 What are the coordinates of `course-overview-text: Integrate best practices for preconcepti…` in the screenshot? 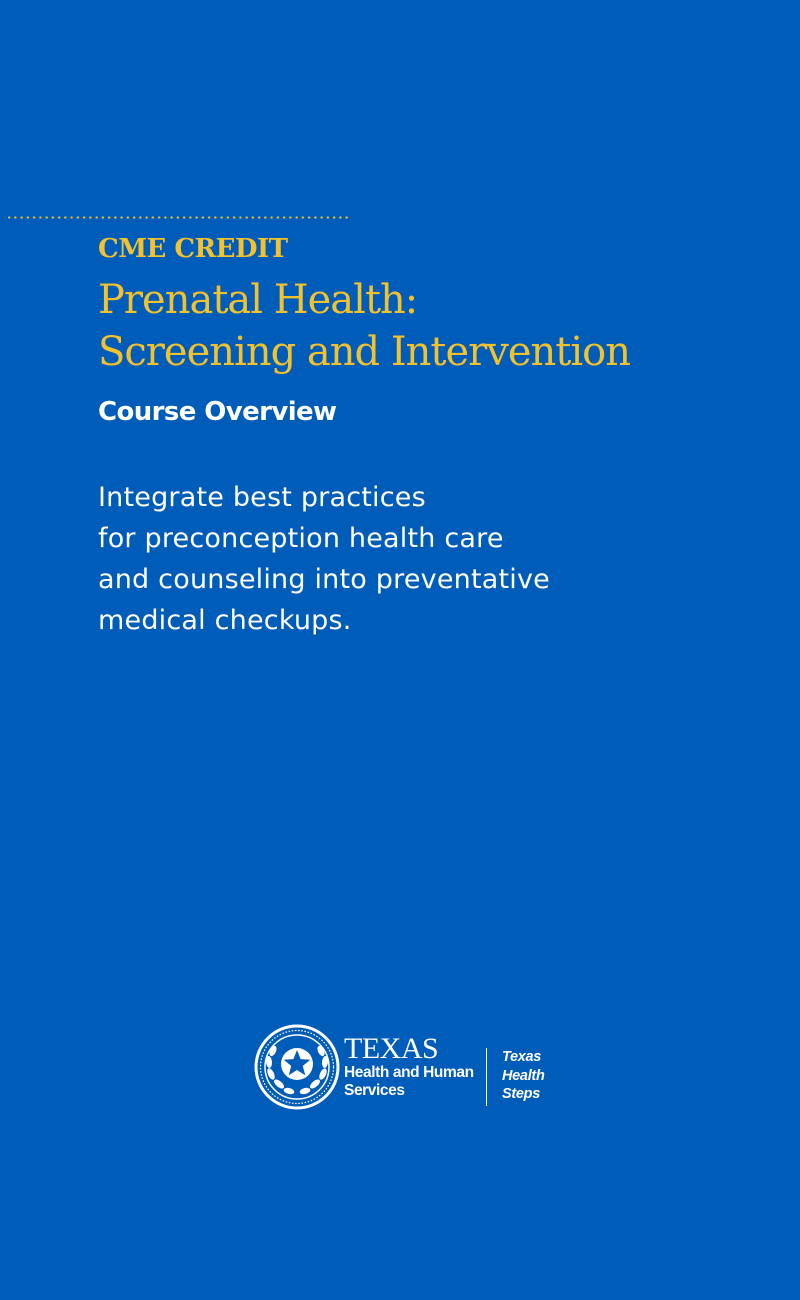 It's located at (324, 559).